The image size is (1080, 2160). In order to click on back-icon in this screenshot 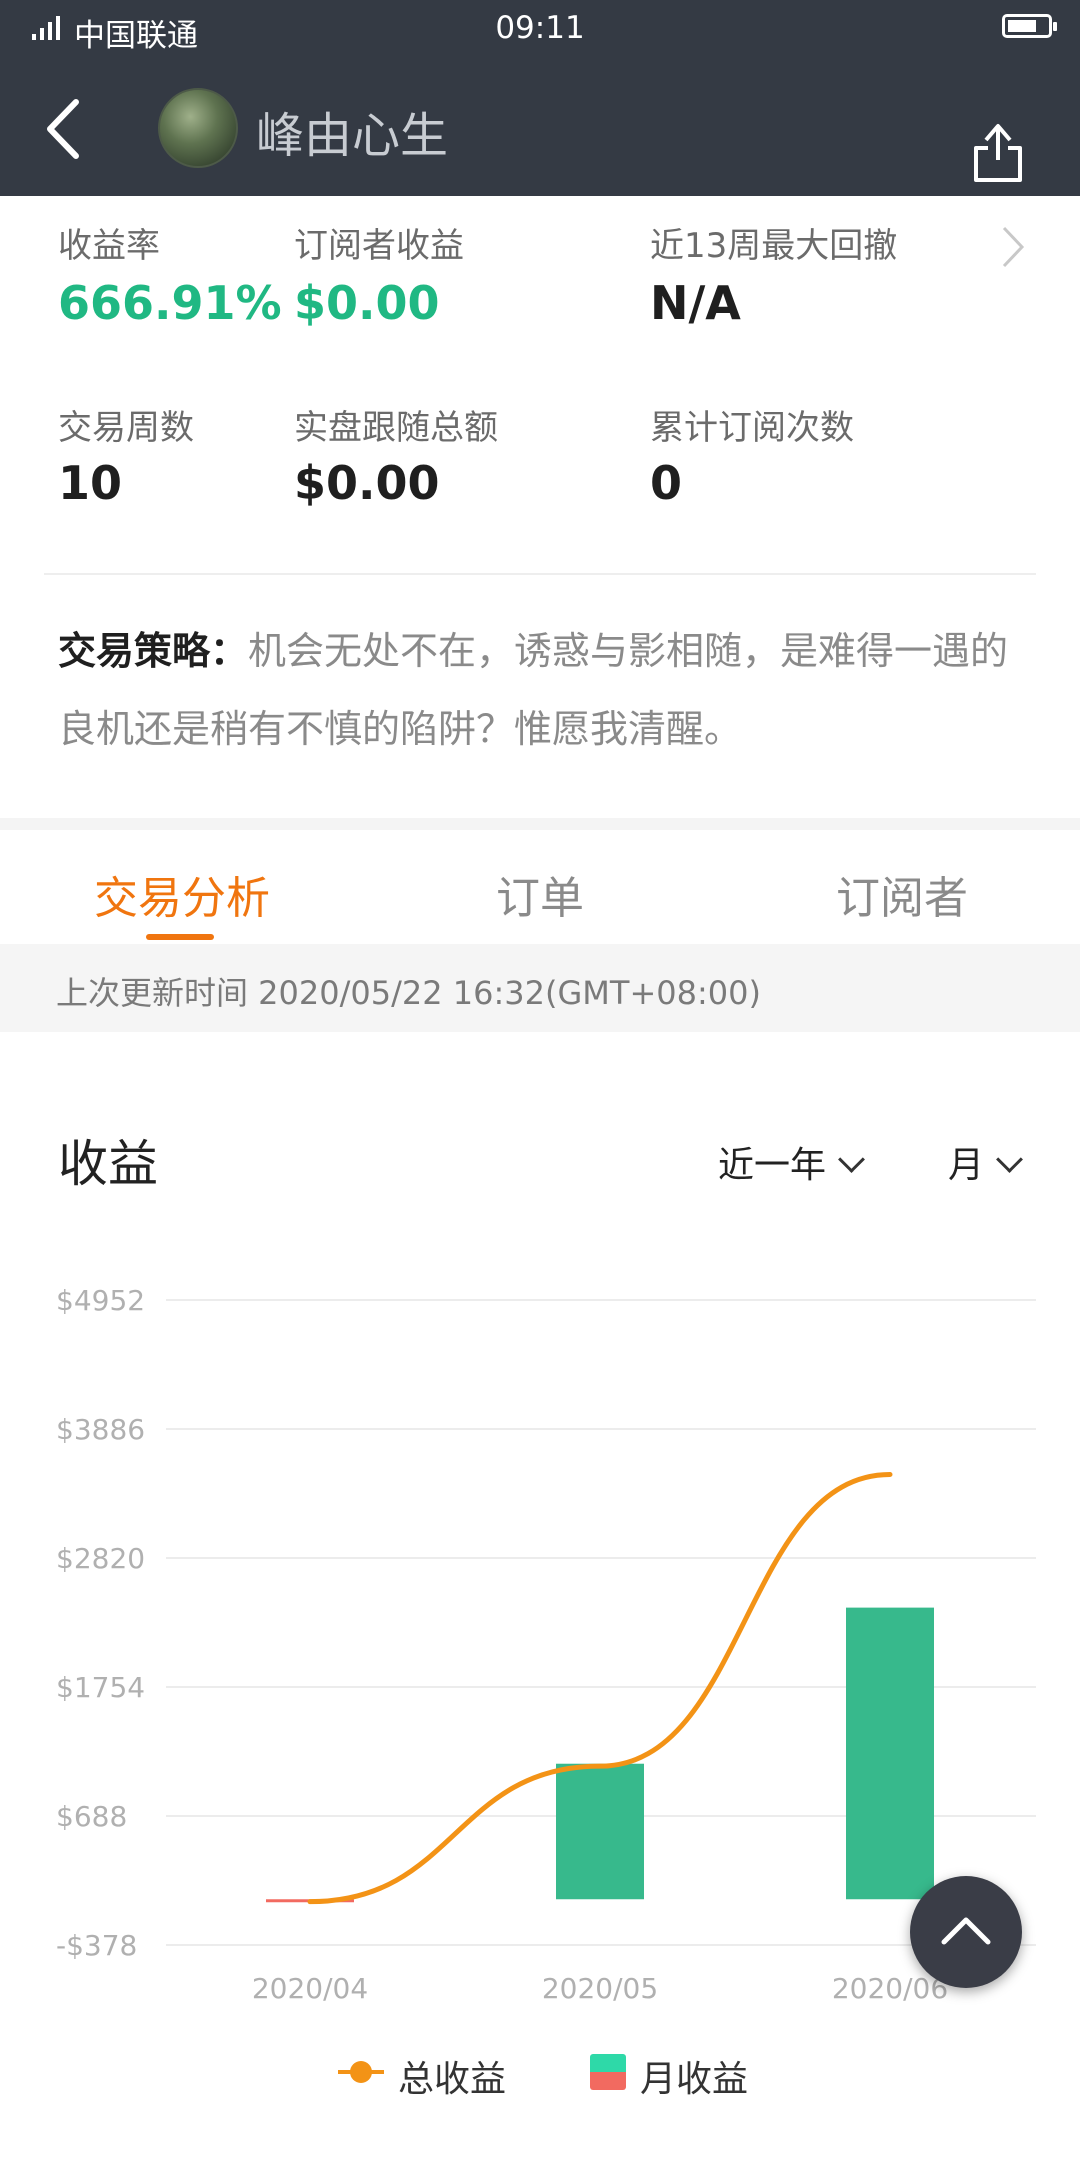, I will do `click(65, 129)`.